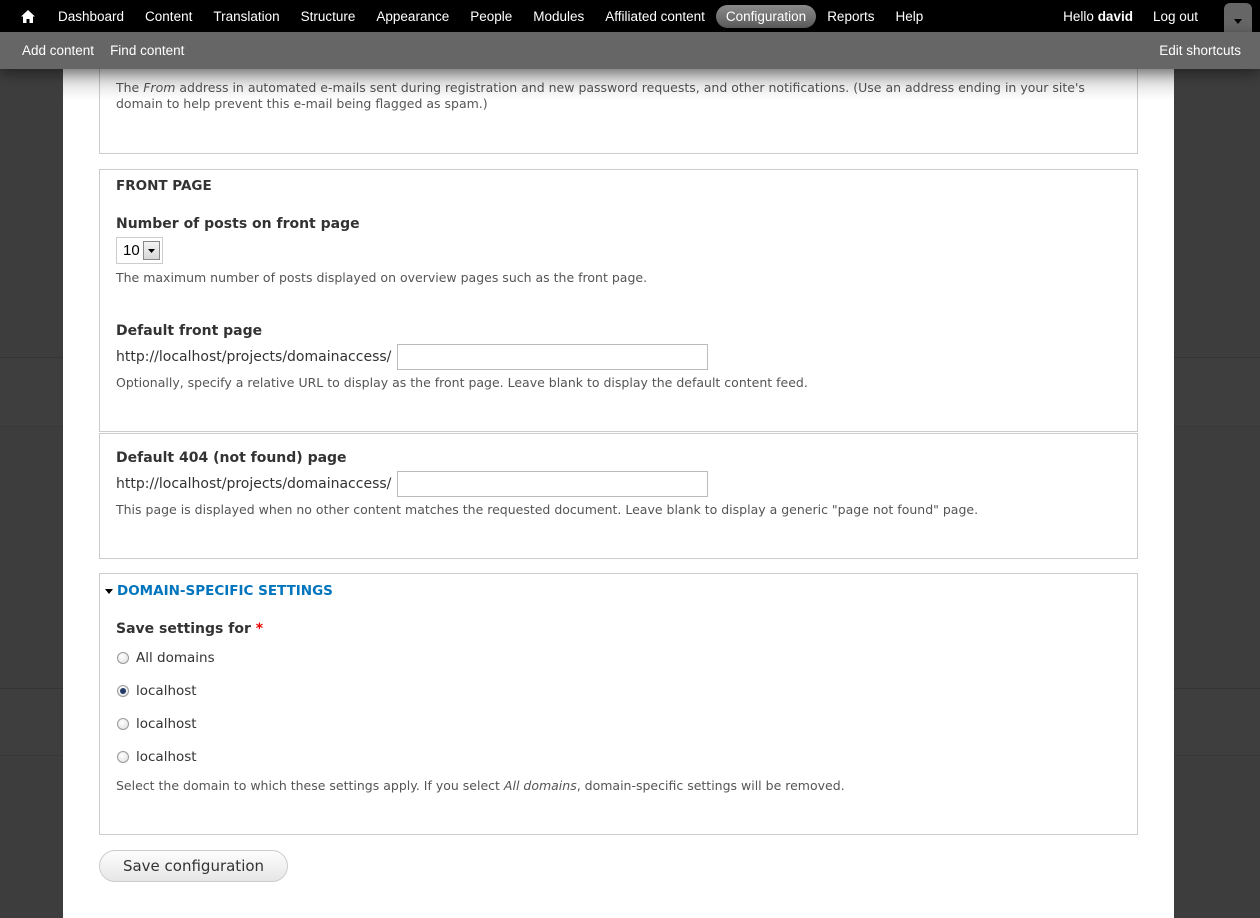  Describe the element at coordinates (168, 16) in the screenshot. I see `toolbar-item-content: Content` at that location.